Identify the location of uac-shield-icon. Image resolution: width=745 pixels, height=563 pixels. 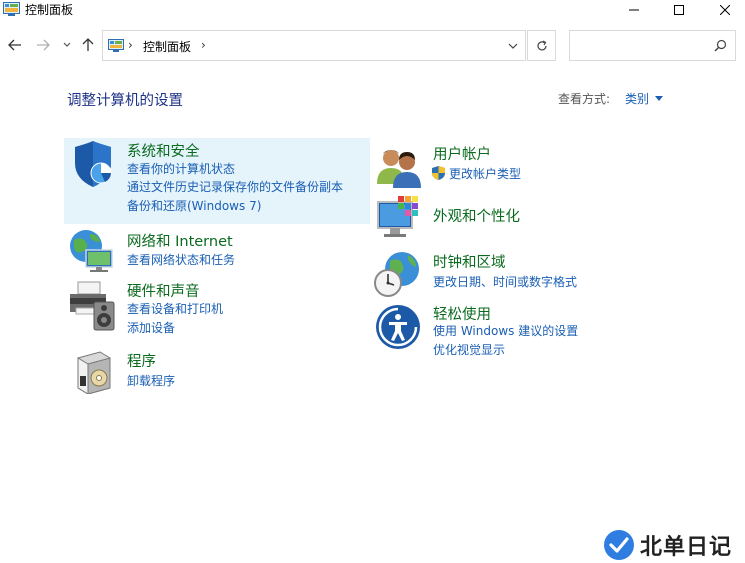
(438, 173).